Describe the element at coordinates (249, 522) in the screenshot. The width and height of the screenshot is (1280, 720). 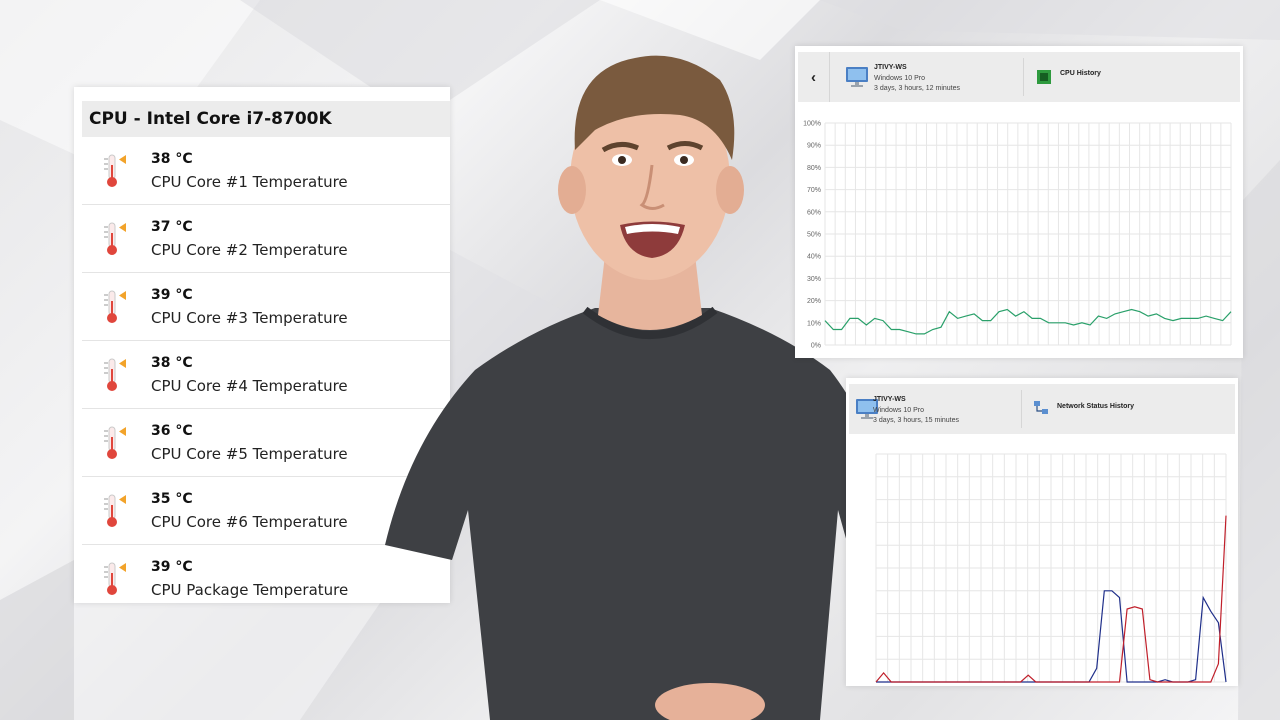
I see `temperature-label: CPU Core #6 Temperature` at that location.